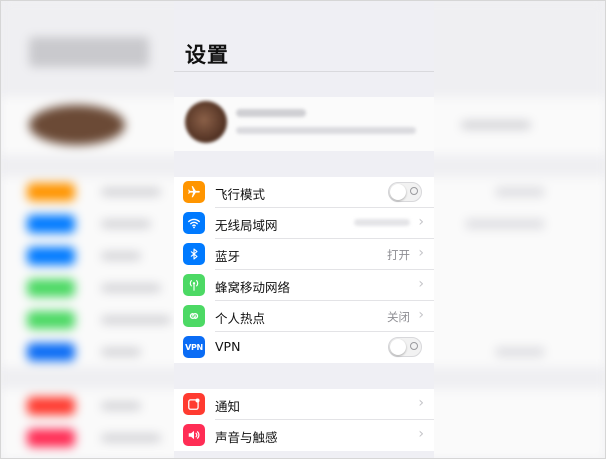  Describe the element at coordinates (405, 347) in the screenshot. I see `vpn-toggle` at that location.